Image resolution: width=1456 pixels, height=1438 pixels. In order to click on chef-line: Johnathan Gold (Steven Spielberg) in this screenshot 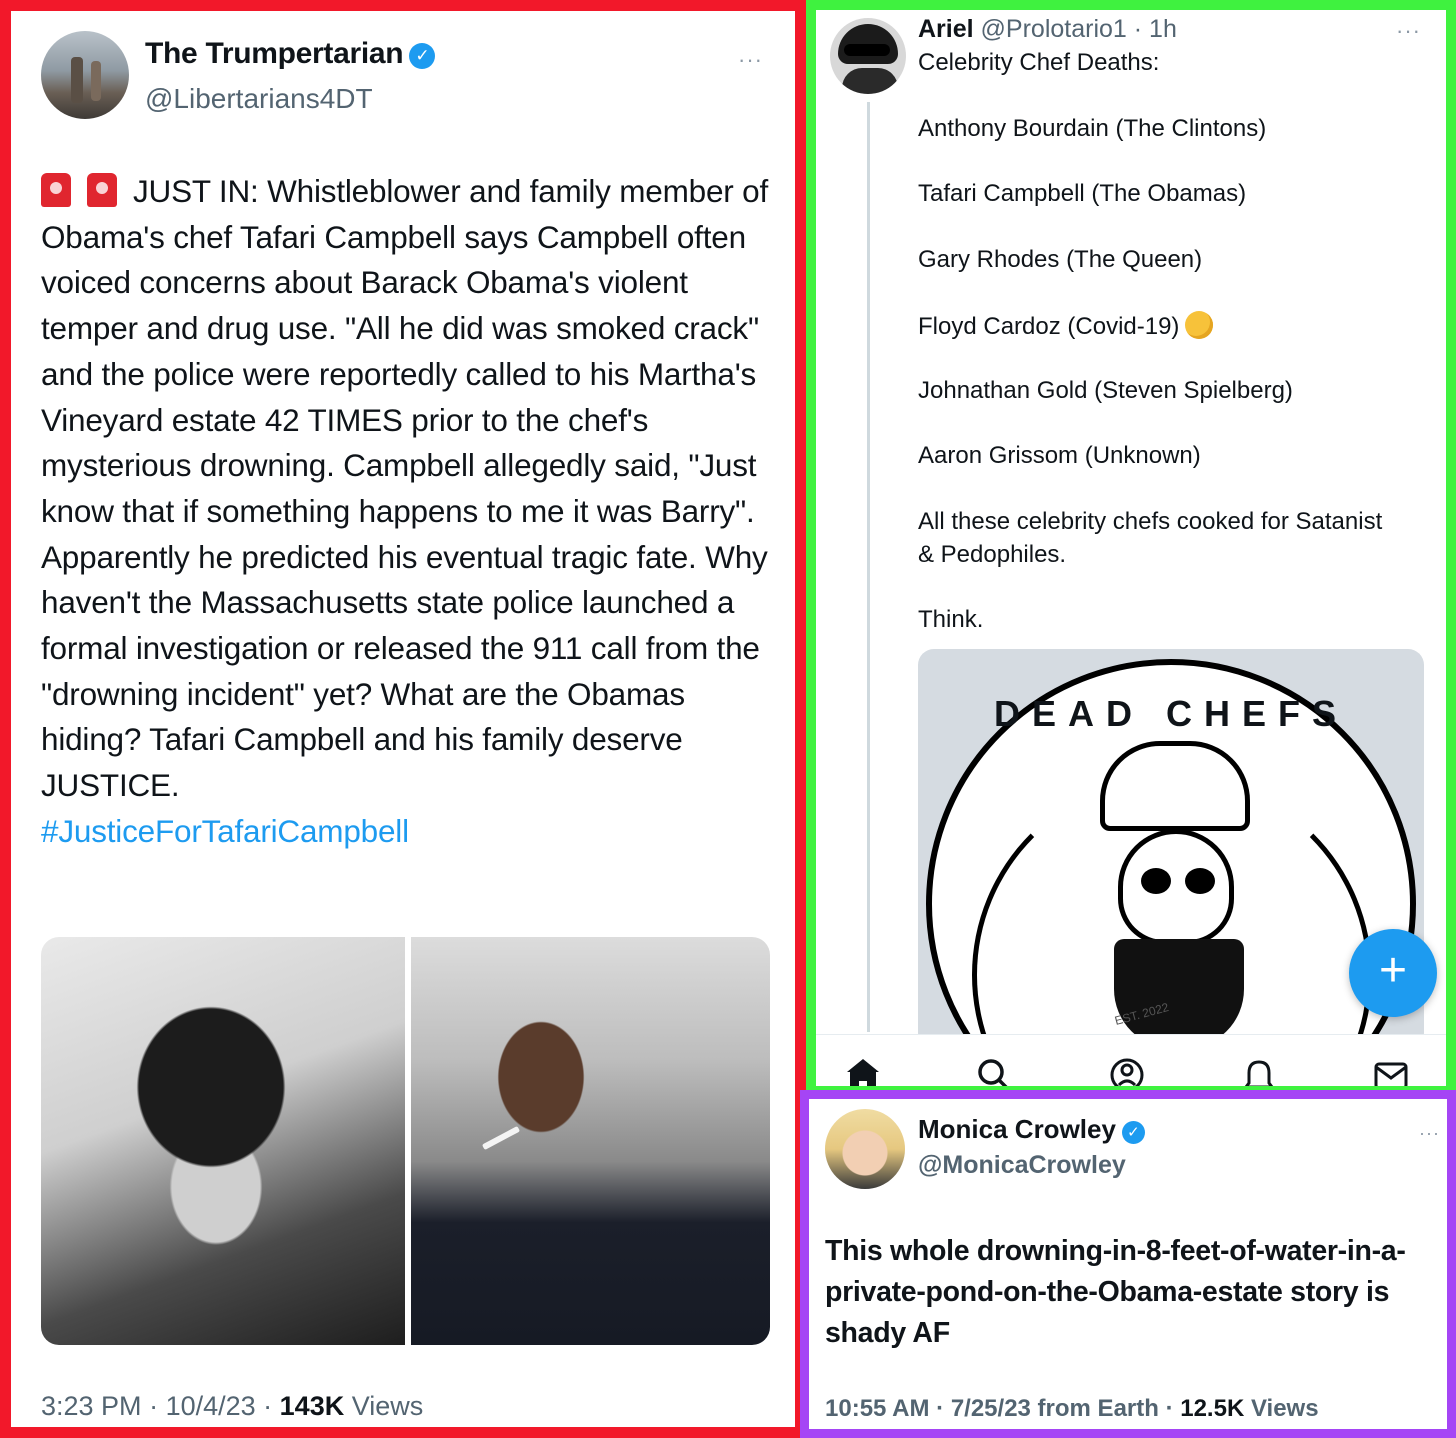, I will do `click(1105, 390)`.